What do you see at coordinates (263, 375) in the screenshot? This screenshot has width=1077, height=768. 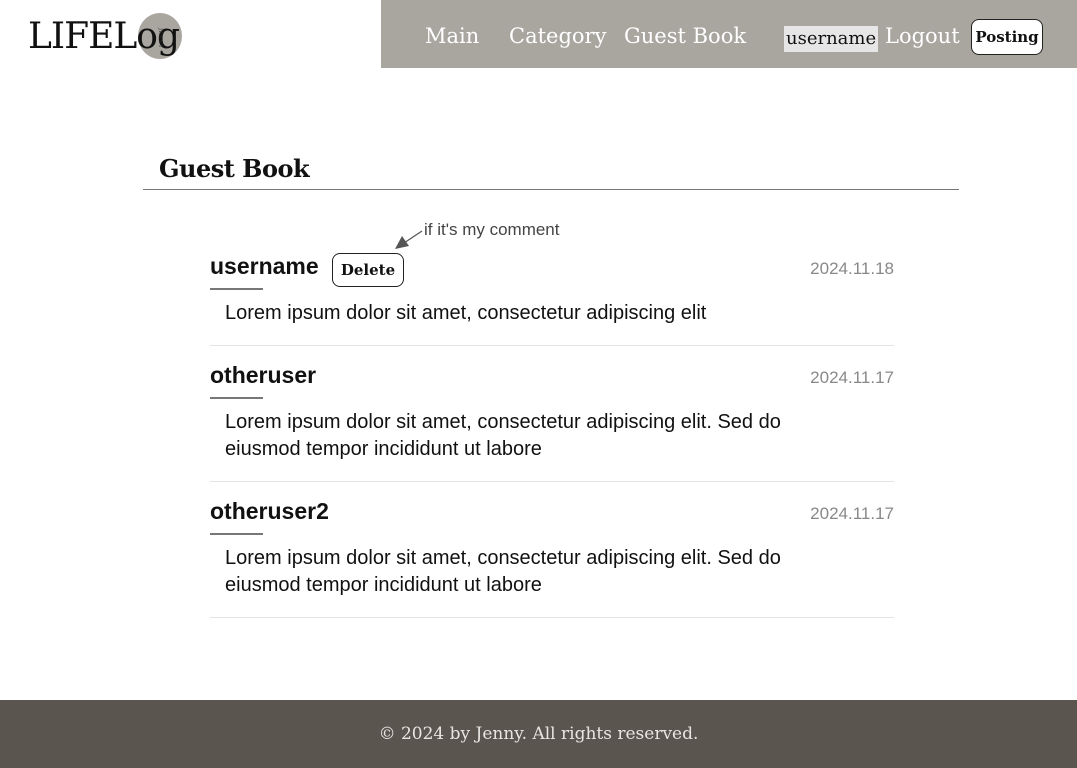 I see `entry-username: otheruser` at bounding box center [263, 375].